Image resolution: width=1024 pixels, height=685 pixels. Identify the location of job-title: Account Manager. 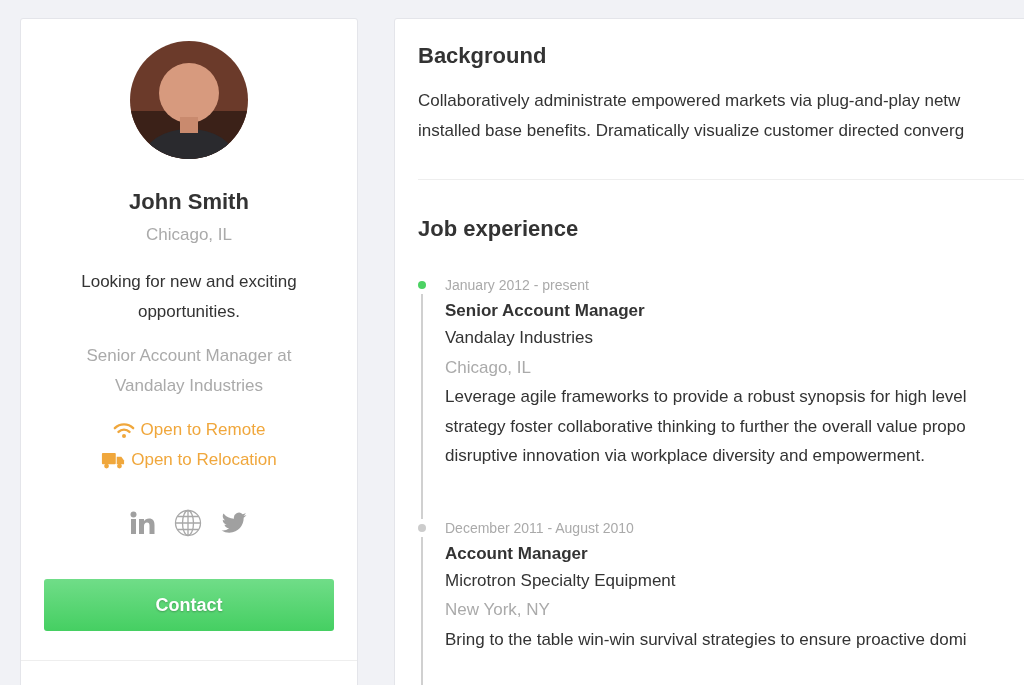
(517, 553).